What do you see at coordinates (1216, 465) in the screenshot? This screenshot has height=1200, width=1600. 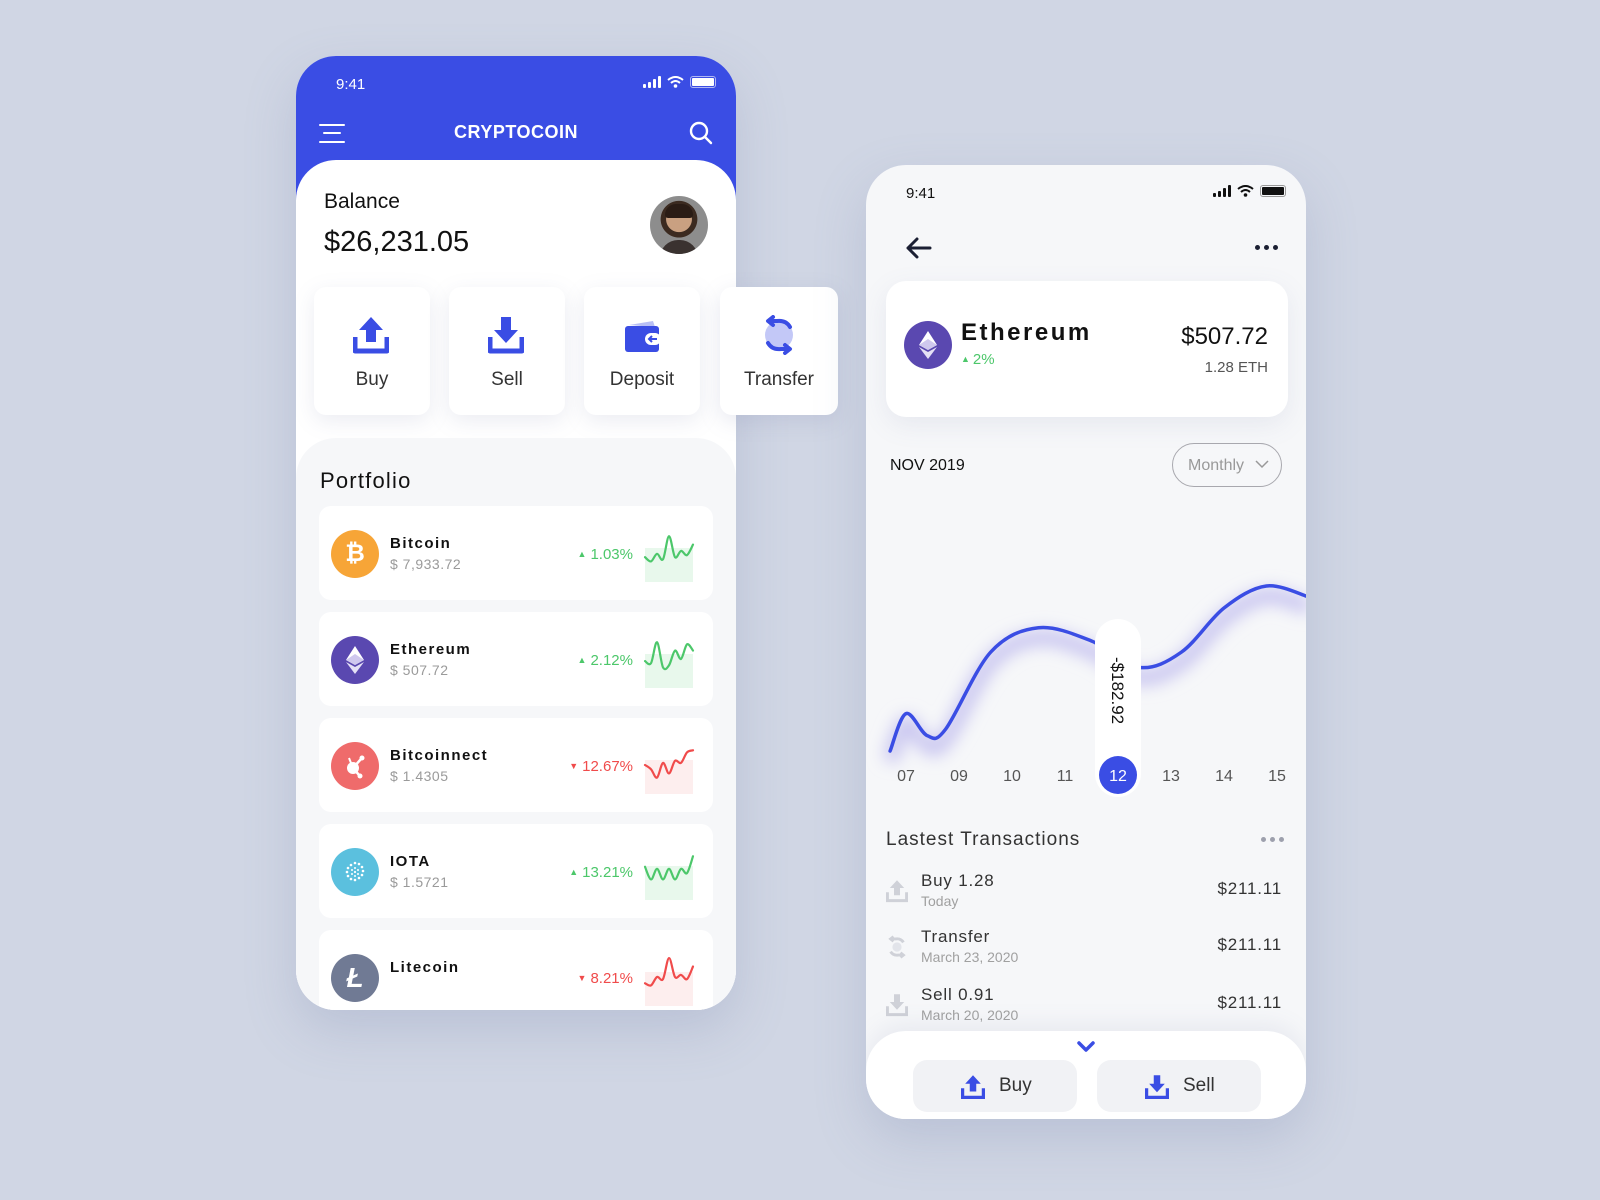 I see `period-dropdown-value: Monthly` at bounding box center [1216, 465].